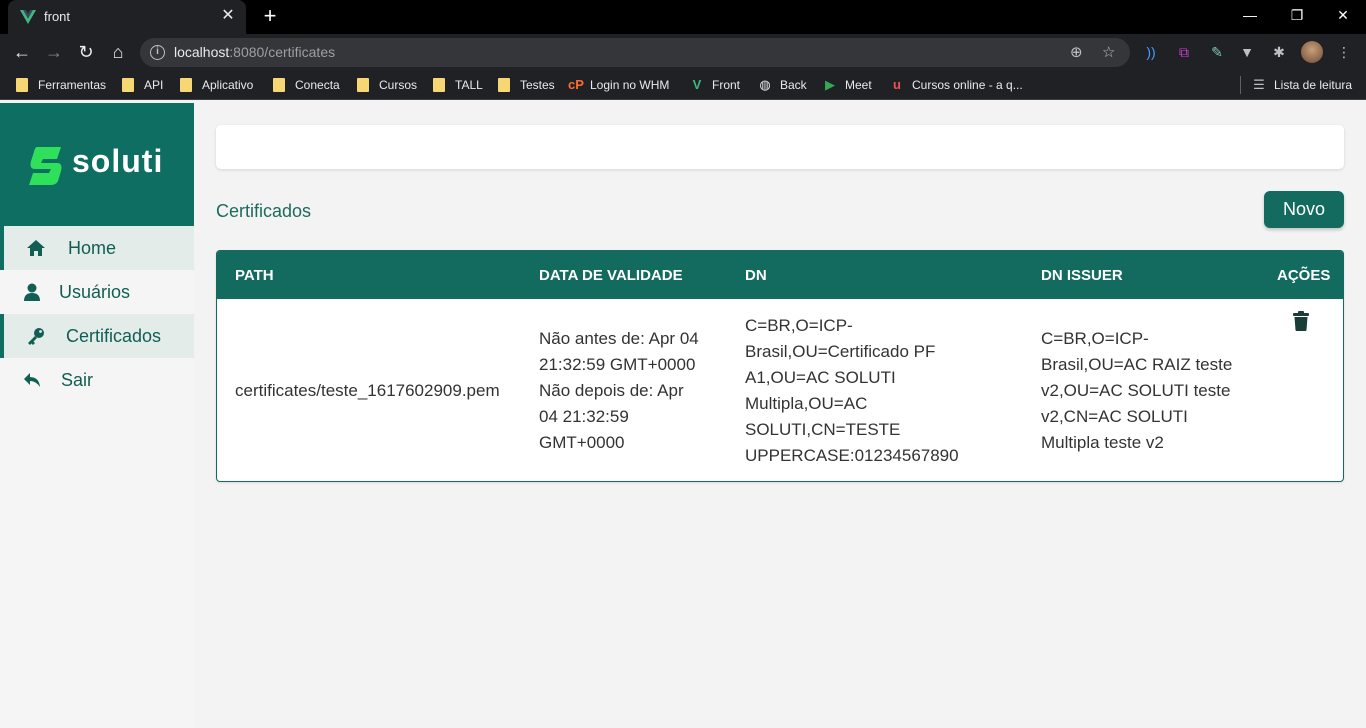 This screenshot has height=728, width=1366. What do you see at coordinates (840, 351) in the screenshot?
I see `dn-line: Brasil,OU=Certificado PF` at bounding box center [840, 351].